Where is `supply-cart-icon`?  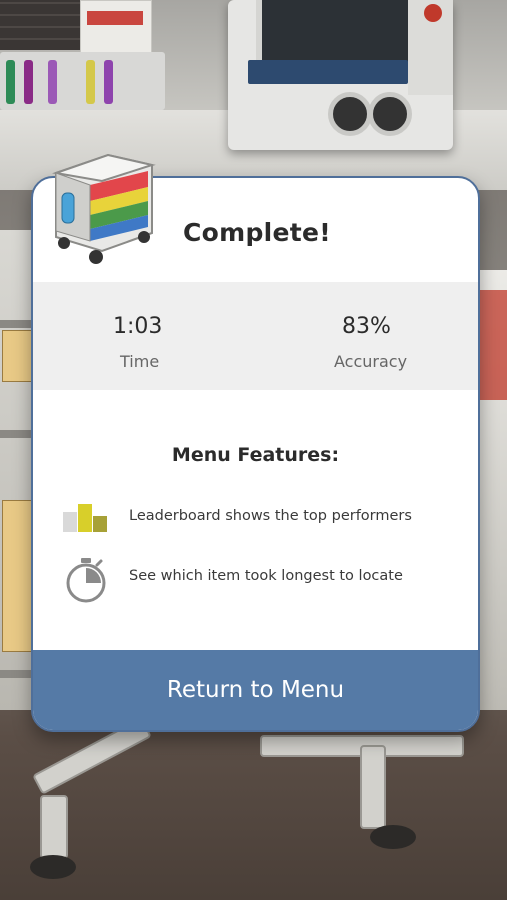 supply-cart-icon is located at coordinates (103, 202).